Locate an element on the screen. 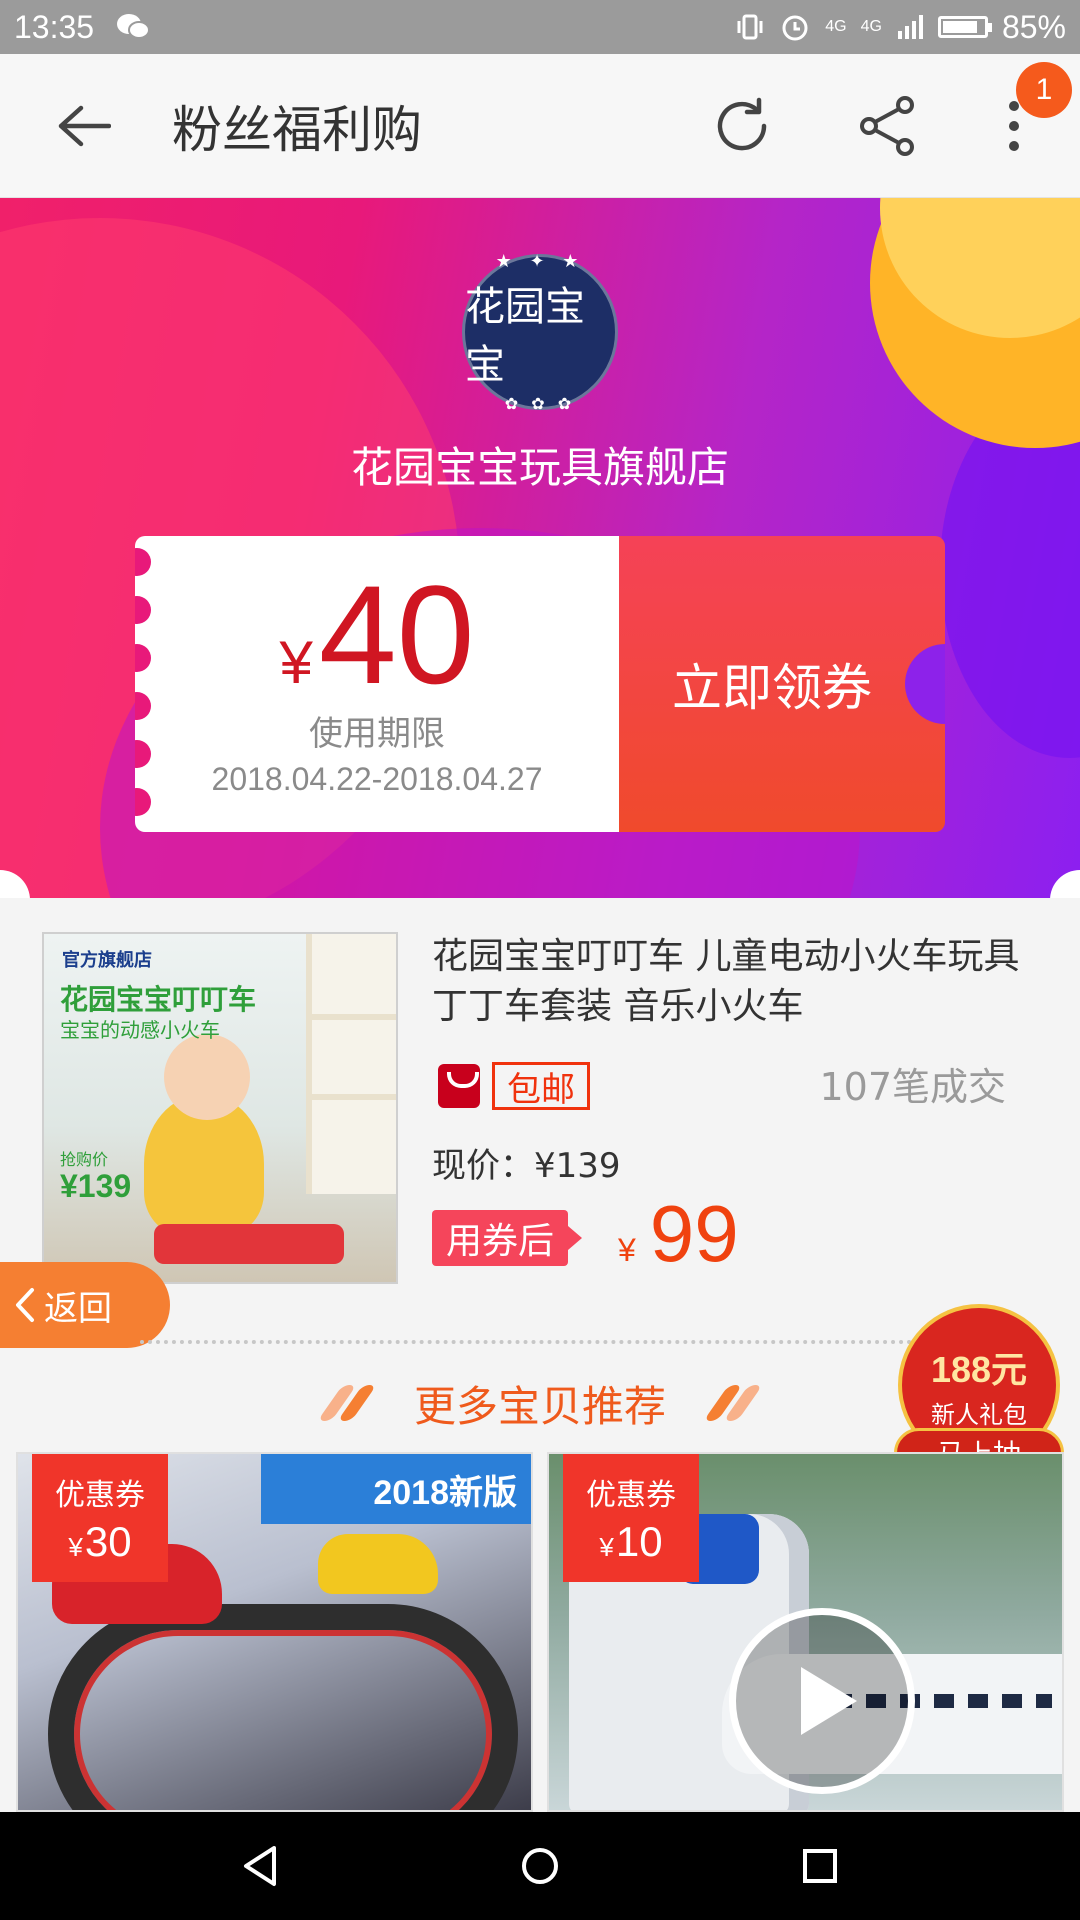 The width and height of the screenshot is (1080, 1920). product-image: 官方旗舰店 花园宝宝叮叮车 宝宝的动感小火车 抢购价 ¥139 is located at coordinates (220, 1108).